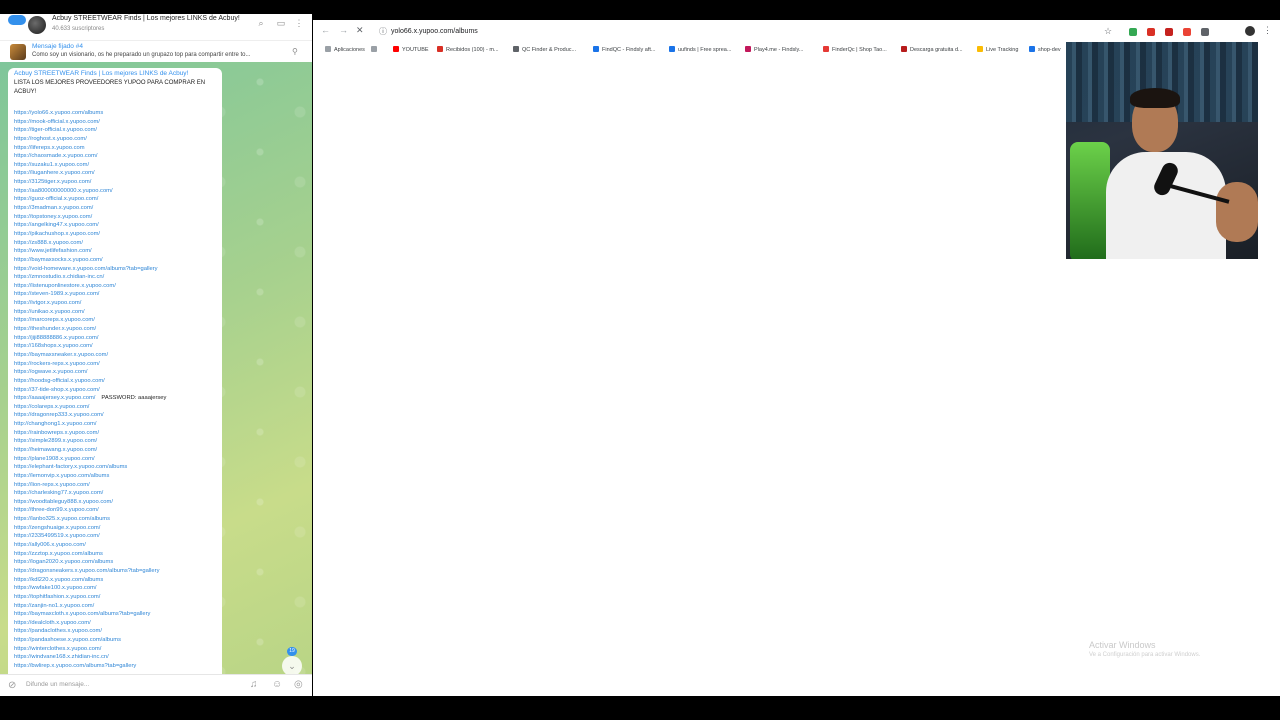  Describe the element at coordinates (67, 640) in the screenshot. I see `yupoo-link: https://pandashoese.x.yupoo.com/albums` at that location.